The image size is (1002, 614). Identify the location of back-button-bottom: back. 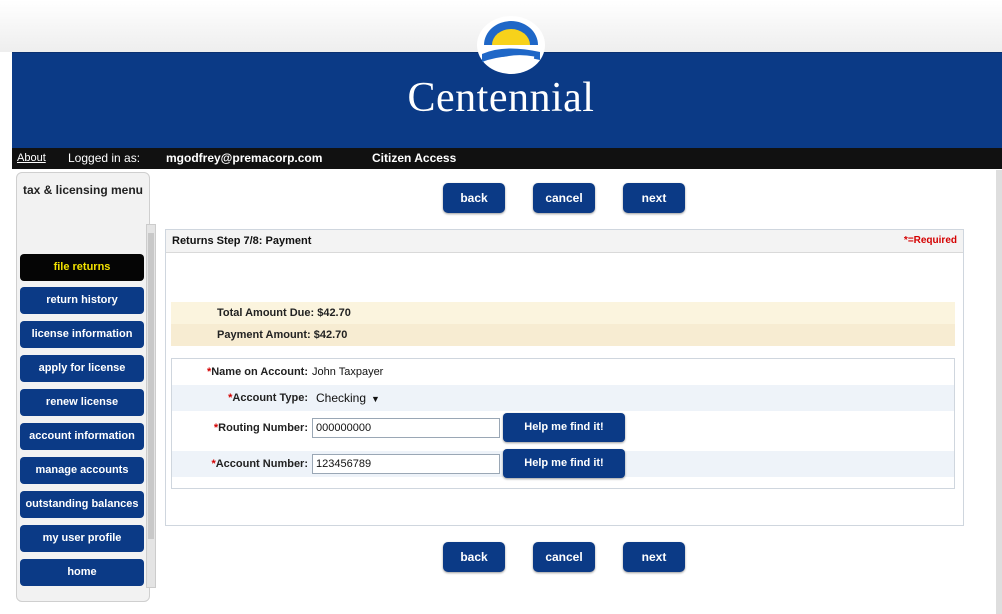
(474, 557).